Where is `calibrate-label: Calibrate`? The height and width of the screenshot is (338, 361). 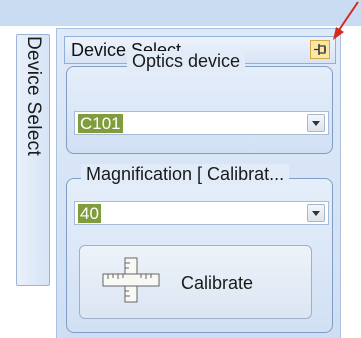
calibrate-label: Calibrate is located at coordinates (217, 283).